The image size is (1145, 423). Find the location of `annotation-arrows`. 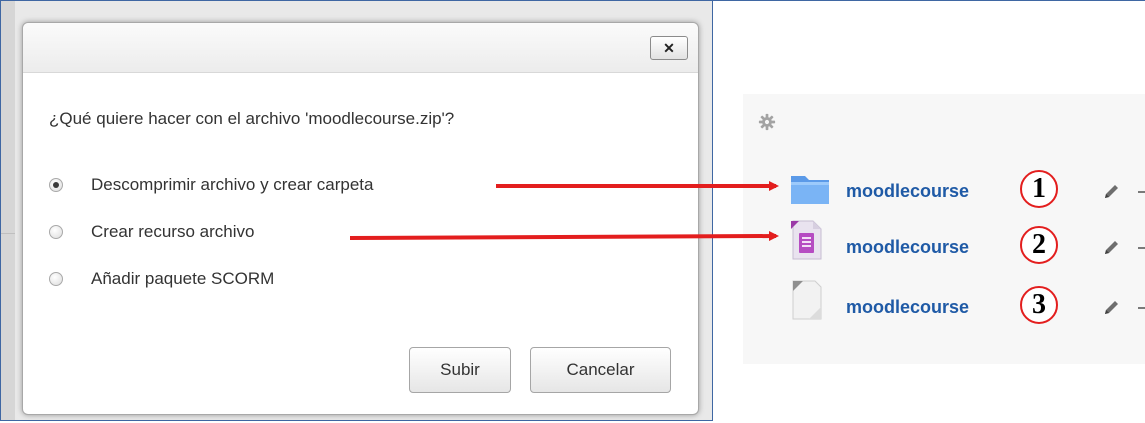

annotation-arrows is located at coordinates (564, 211).